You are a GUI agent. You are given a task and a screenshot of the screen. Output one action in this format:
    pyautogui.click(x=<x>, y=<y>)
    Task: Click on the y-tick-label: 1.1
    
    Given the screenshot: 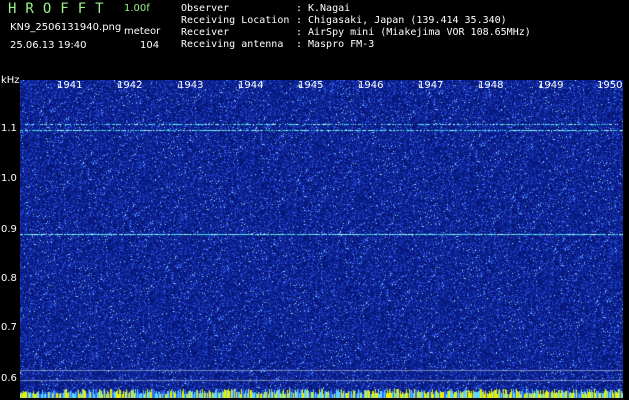 What is the action you would take?
    pyautogui.click(x=9, y=128)
    